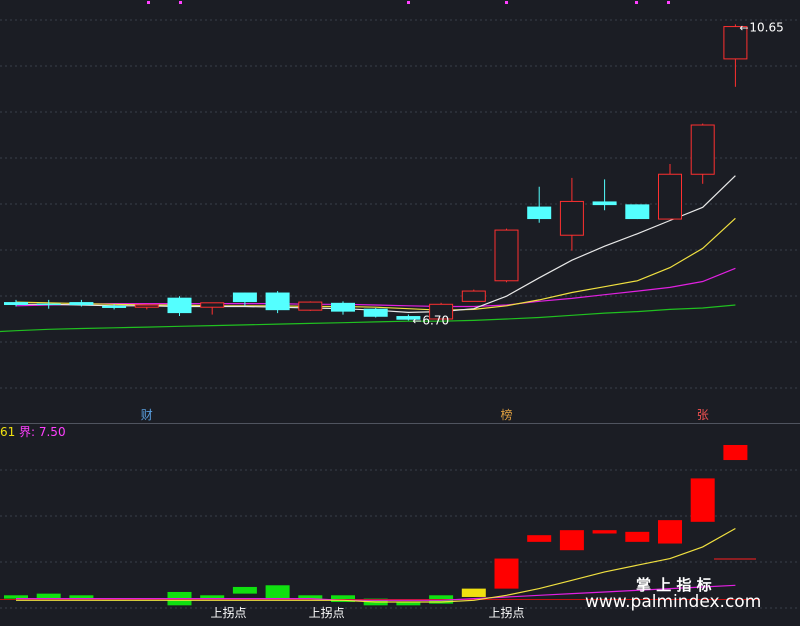 The height and width of the screenshot is (626, 800). Describe the element at coordinates (42, 432) in the screenshot. I see `oscillator-header-value: 界: 7.50` at that location.